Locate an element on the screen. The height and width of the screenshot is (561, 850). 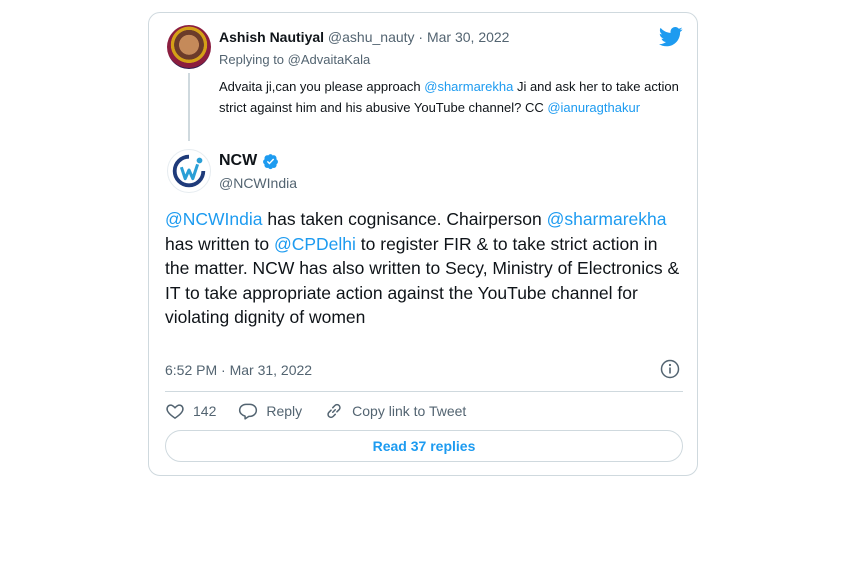
main-text-part: has taken cognisance. Chairperson is located at coordinates (404, 219).